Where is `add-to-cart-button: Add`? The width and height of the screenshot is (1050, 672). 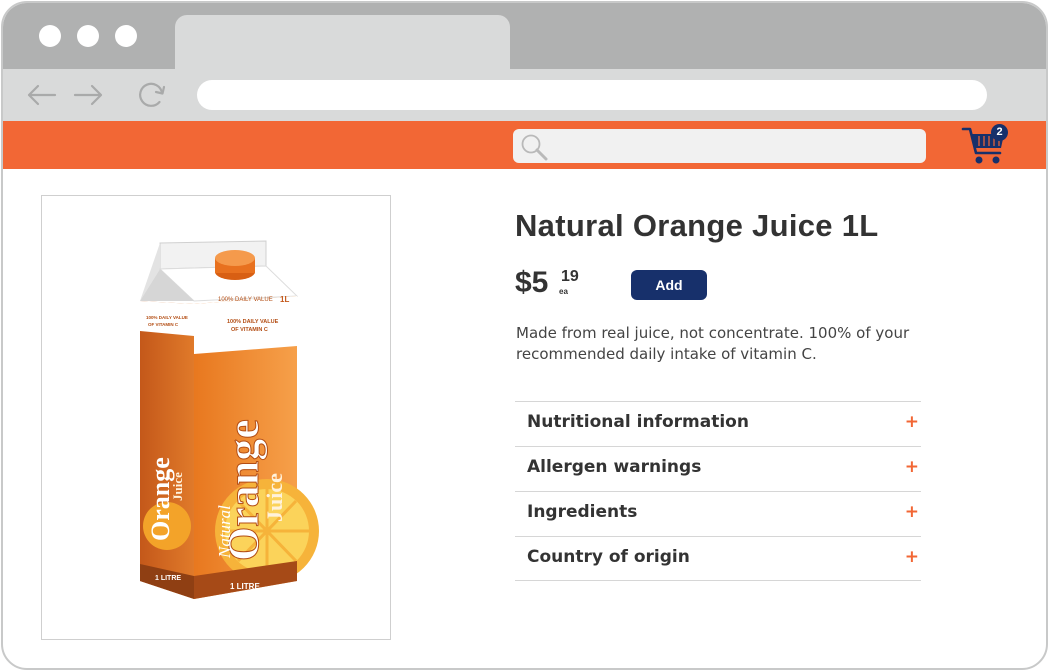 add-to-cart-button: Add is located at coordinates (669, 285).